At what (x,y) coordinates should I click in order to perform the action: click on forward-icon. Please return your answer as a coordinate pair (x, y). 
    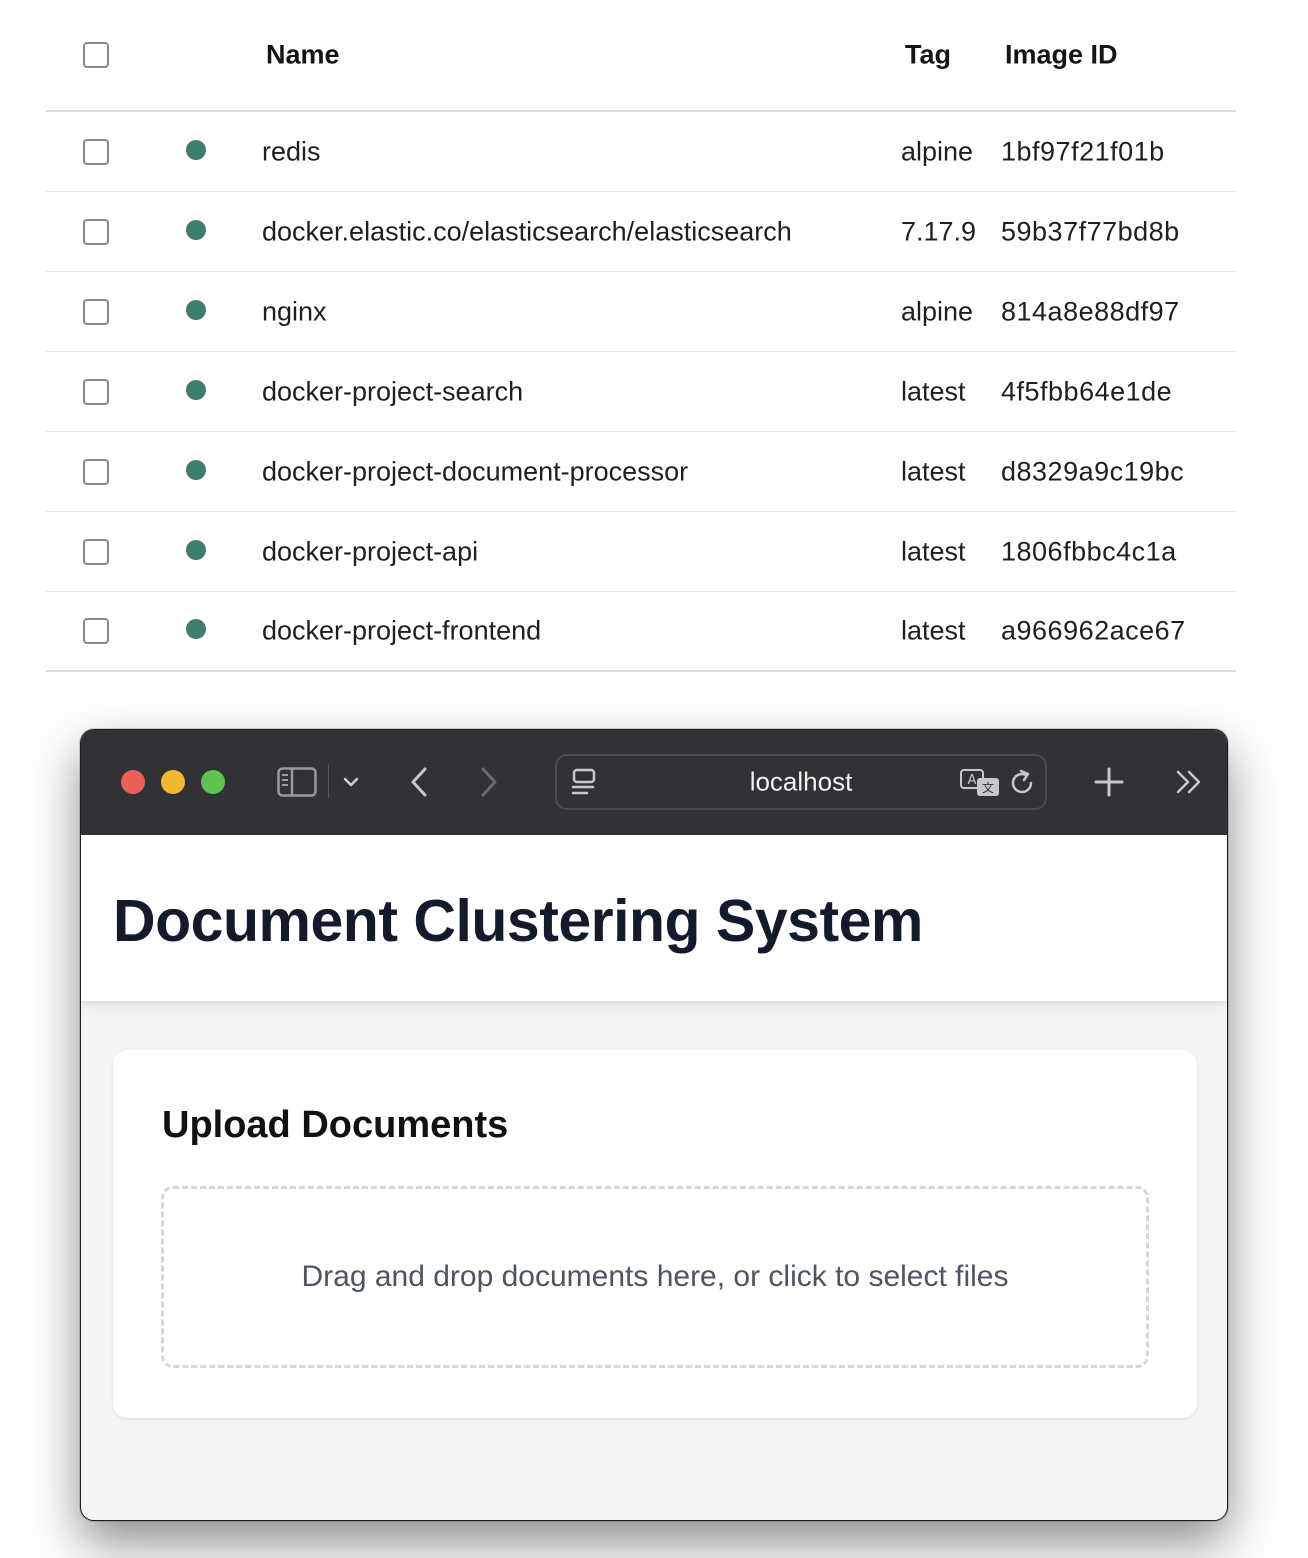
    Looking at the image, I should click on (489, 782).